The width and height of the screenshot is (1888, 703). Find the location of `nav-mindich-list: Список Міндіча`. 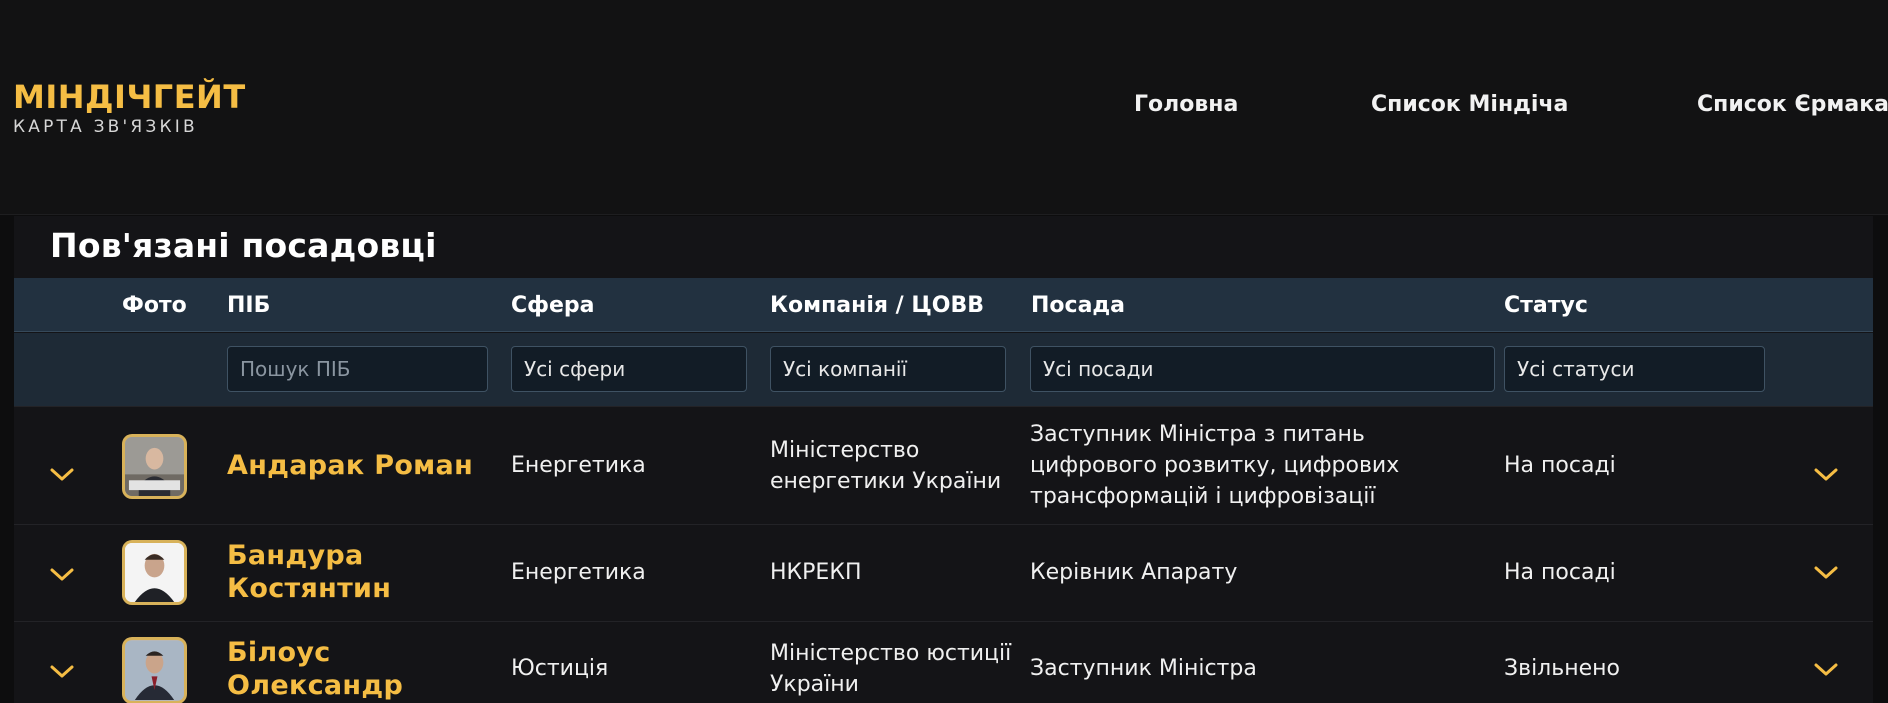

nav-mindich-list: Список Міндіча is located at coordinates (1469, 104).